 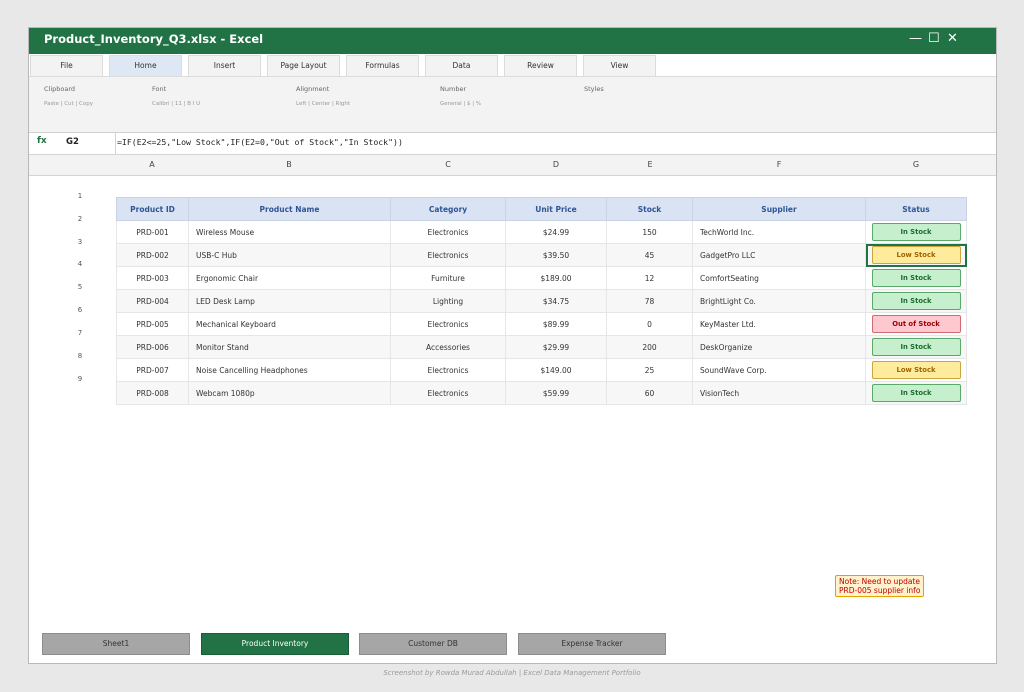 What do you see at coordinates (556, 278) in the screenshot?
I see `cell-unit-price: $189.00` at bounding box center [556, 278].